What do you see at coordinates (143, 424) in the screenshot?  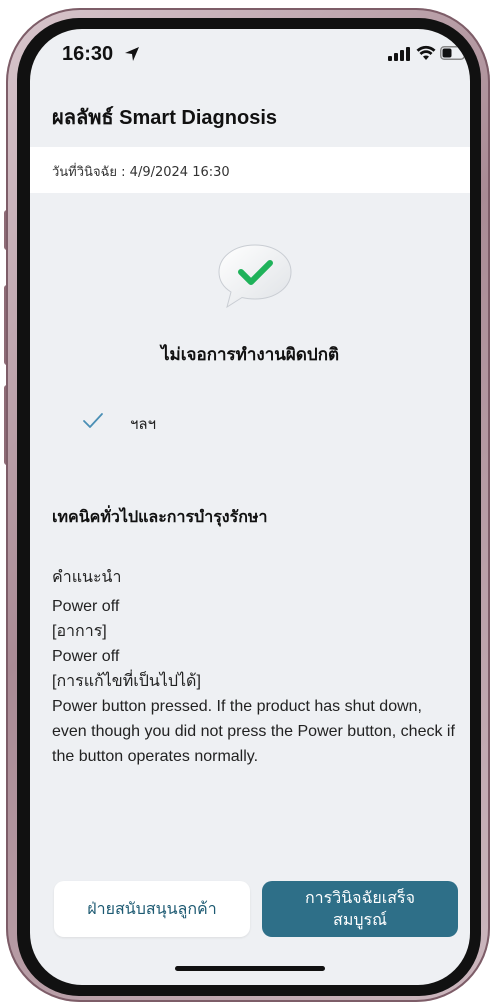 I see `diagnosis-item-label: ฯลฯ` at bounding box center [143, 424].